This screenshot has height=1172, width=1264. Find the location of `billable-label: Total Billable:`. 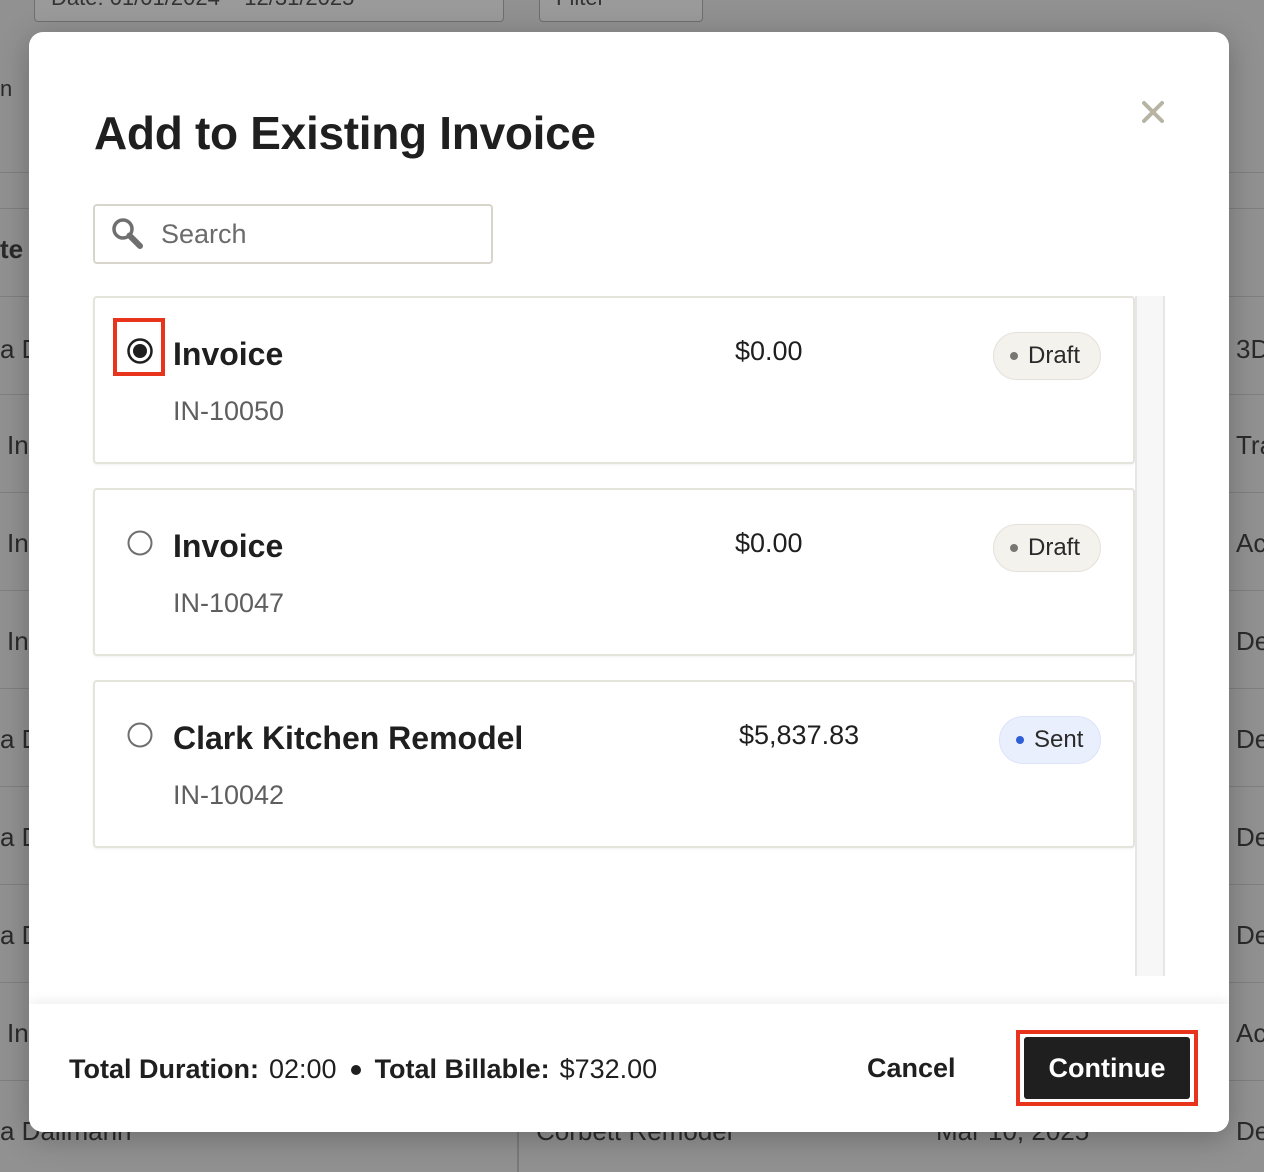

billable-label: Total Billable: is located at coordinates (462, 1069).